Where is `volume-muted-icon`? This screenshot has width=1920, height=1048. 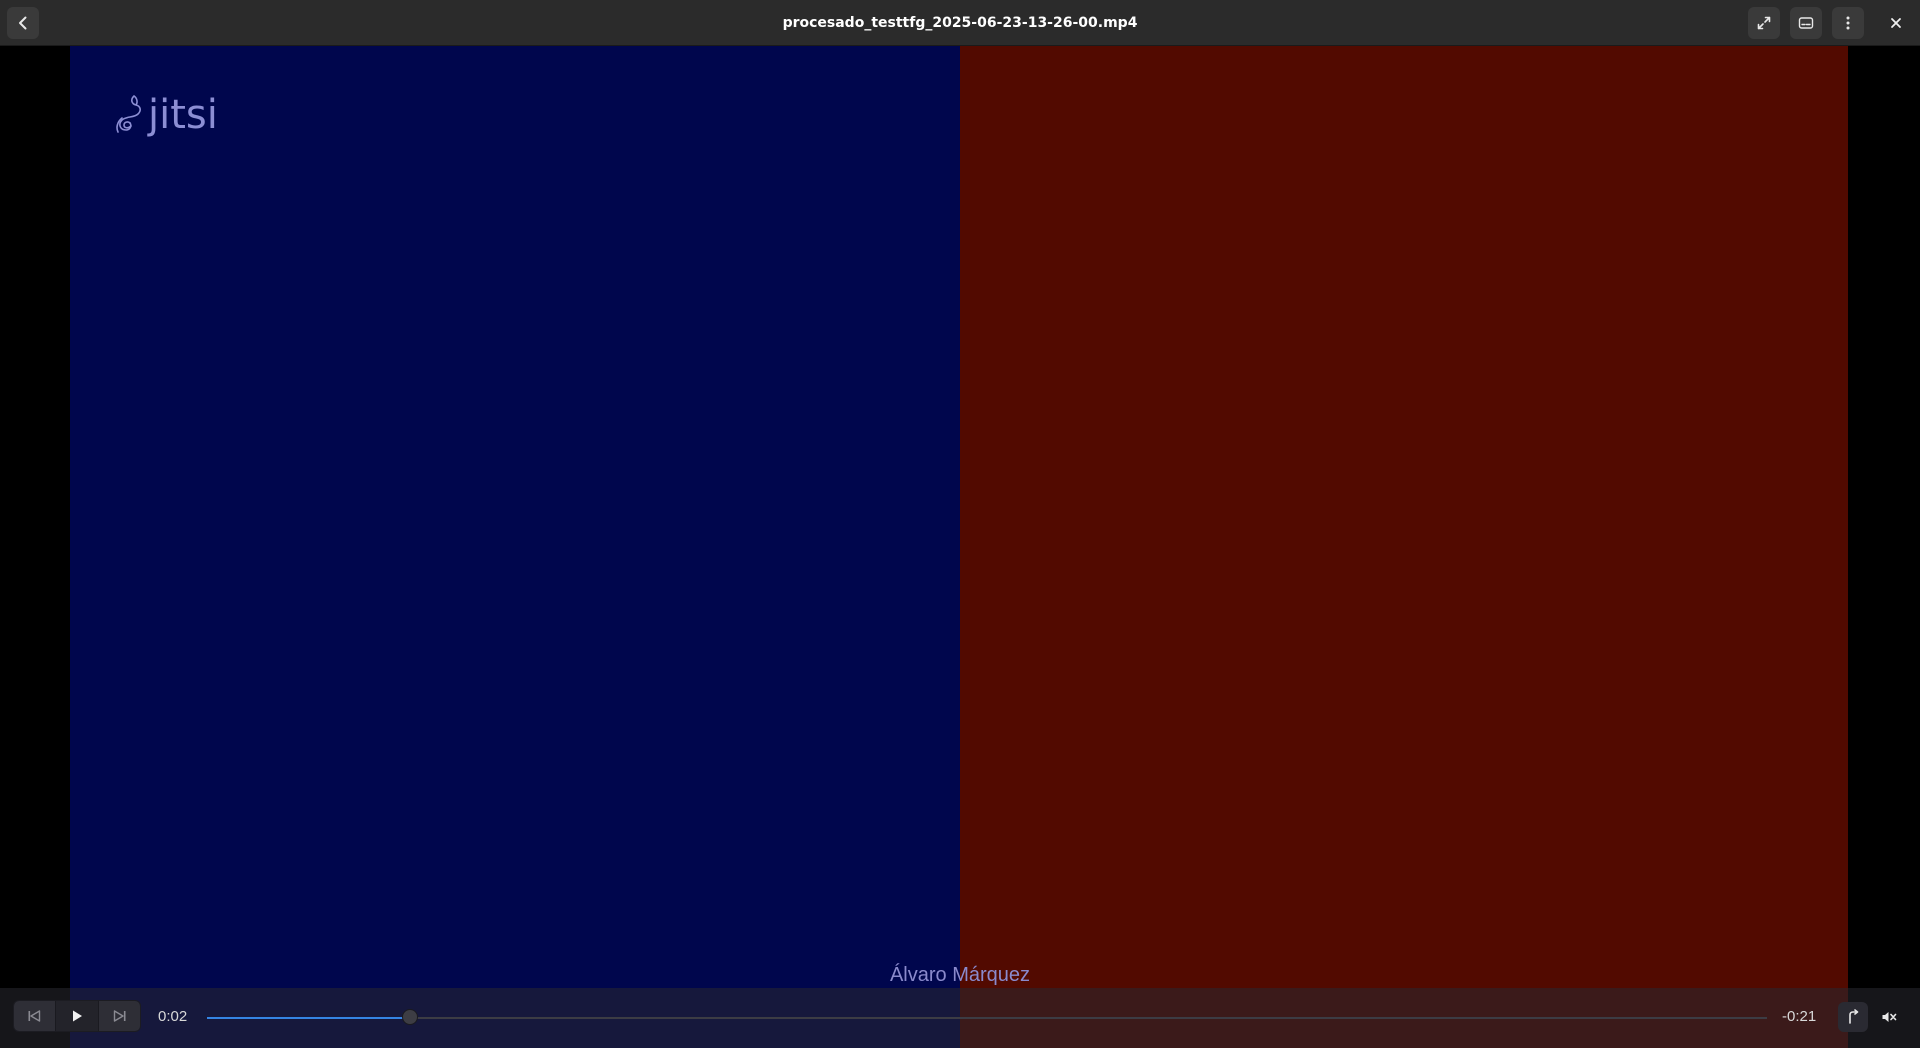 volume-muted-icon is located at coordinates (1889, 1017).